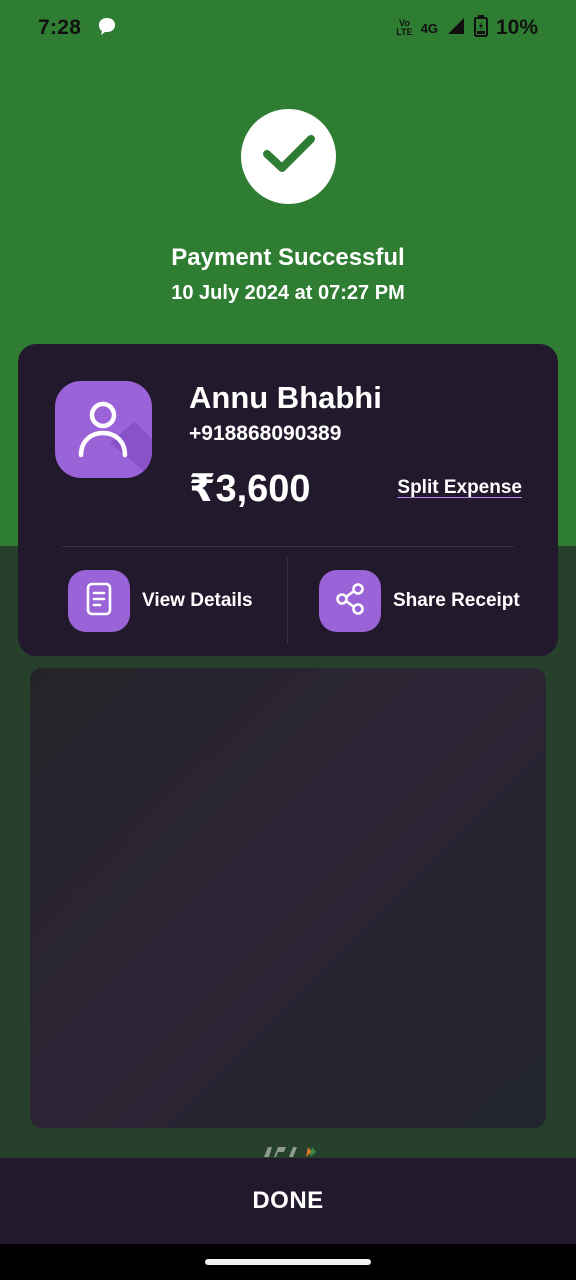  What do you see at coordinates (459, 488) in the screenshot?
I see `split-expense-link: Split Expense` at bounding box center [459, 488].